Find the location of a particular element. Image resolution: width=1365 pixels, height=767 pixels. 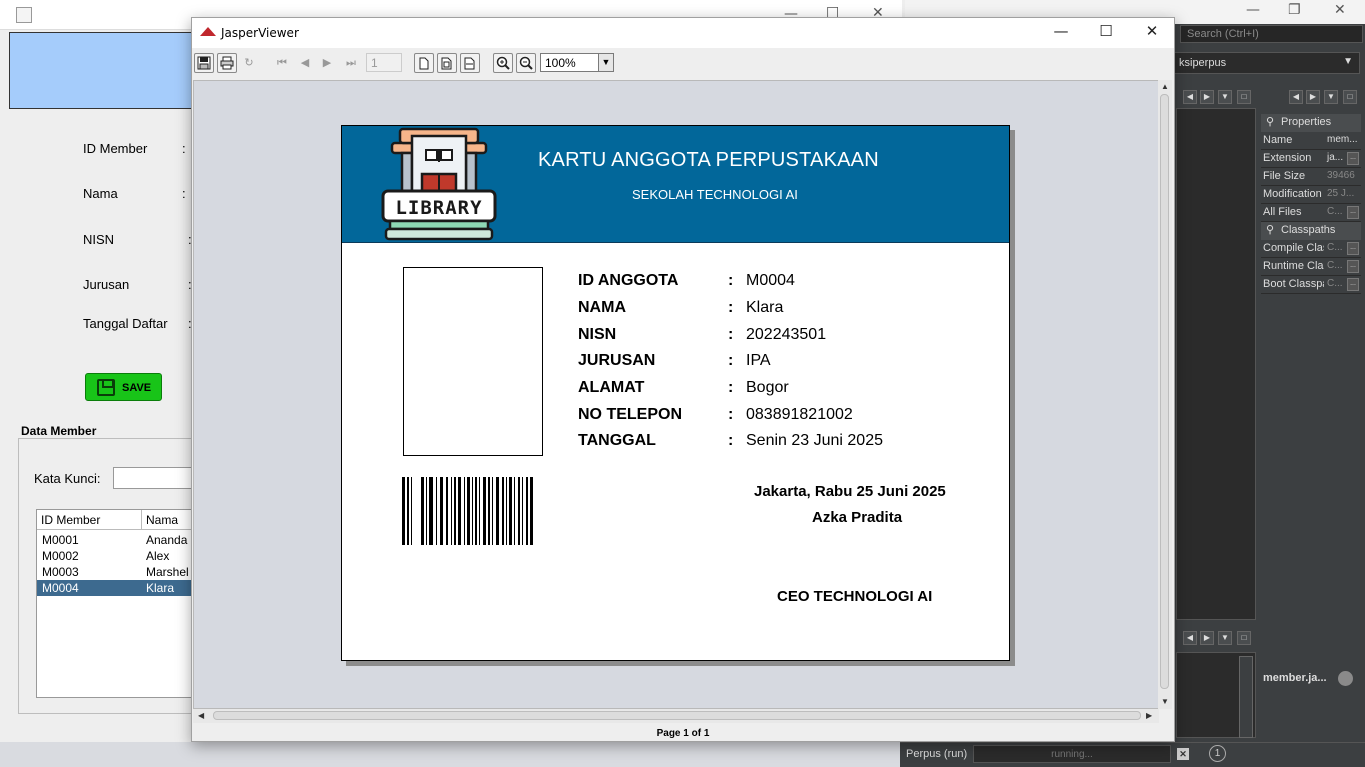

ide-projects-panel is located at coordinates (1216, 364).